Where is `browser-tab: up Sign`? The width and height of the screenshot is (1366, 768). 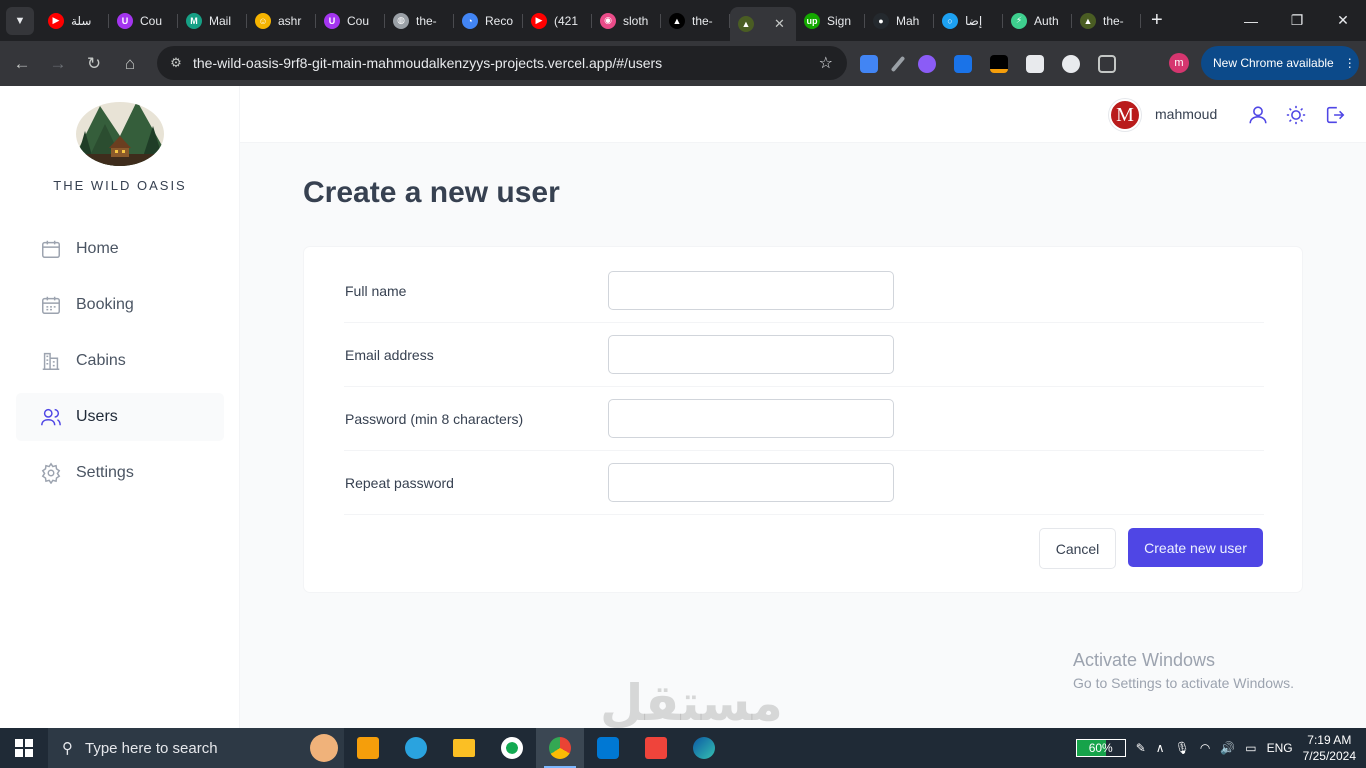
browser-tab: up Sign is located at coordinates (830, 21).